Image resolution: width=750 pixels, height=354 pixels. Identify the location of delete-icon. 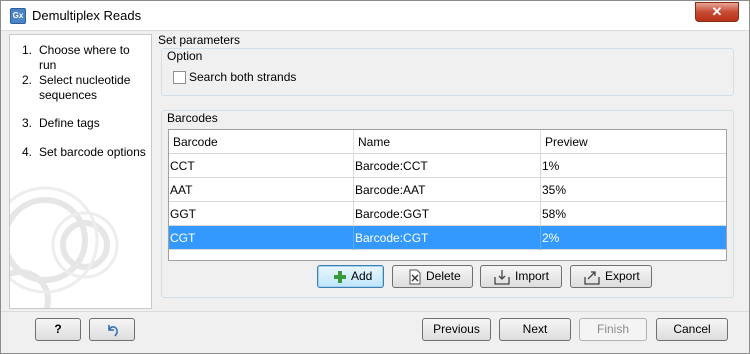
(415, 277).